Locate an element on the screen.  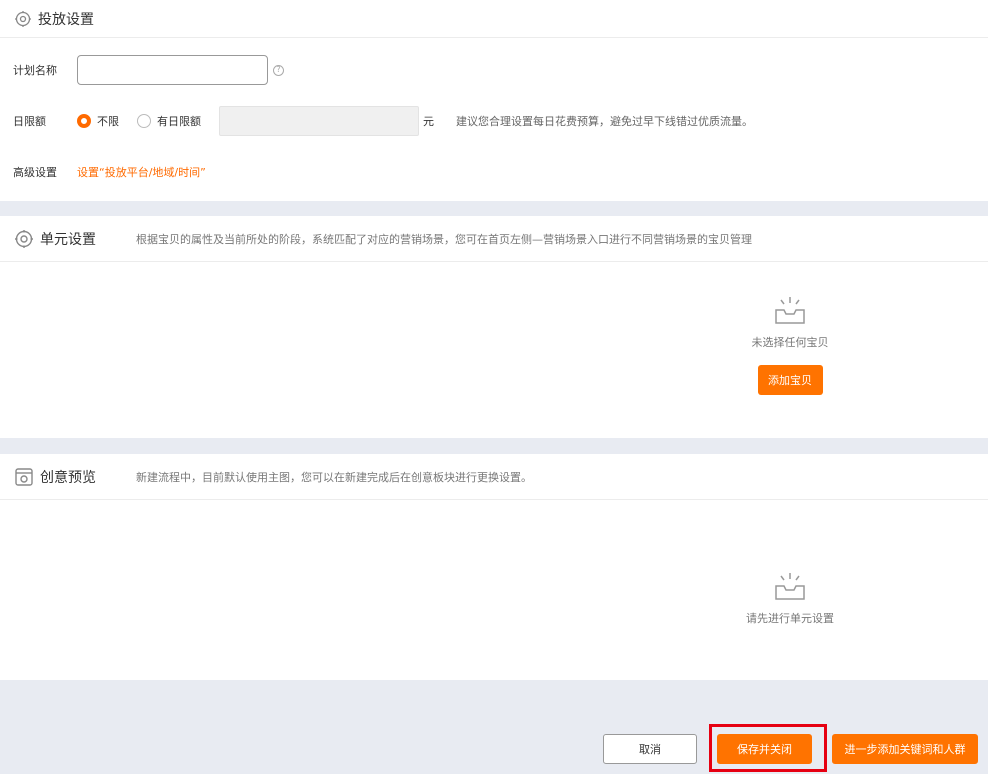
plan-name-row: 计划名称 ? is located at coordinates (148, 70).